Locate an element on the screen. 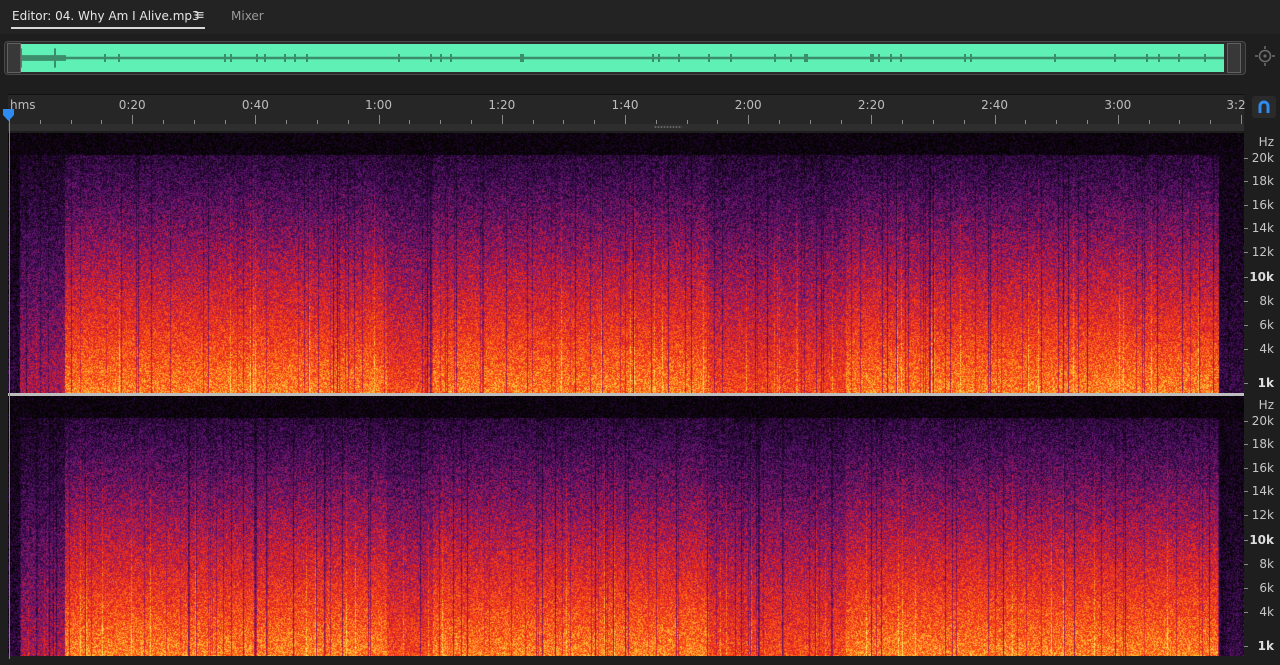 The height and width of the screenshot is (665, 1280). overview-right-handle is located at coordinates (1234, 58).